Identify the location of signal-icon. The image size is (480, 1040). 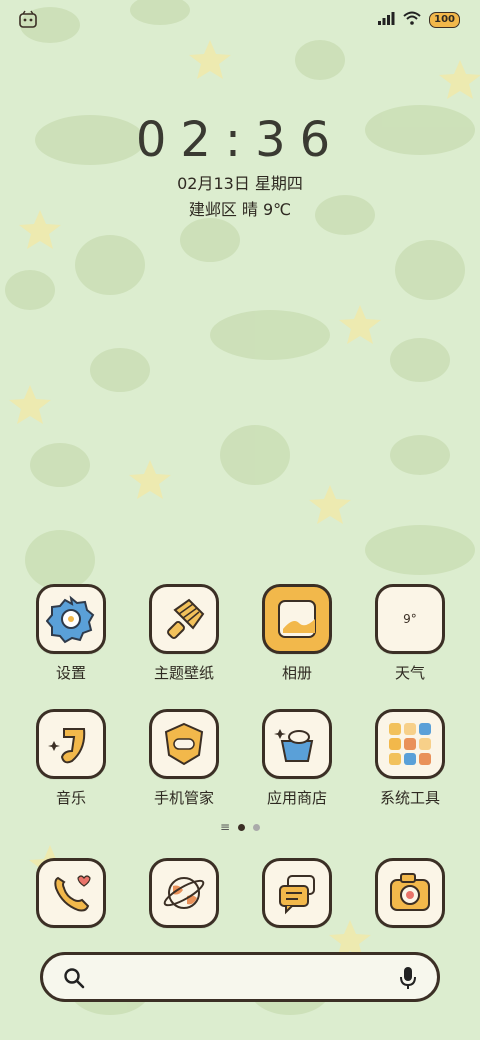
(386, 19).